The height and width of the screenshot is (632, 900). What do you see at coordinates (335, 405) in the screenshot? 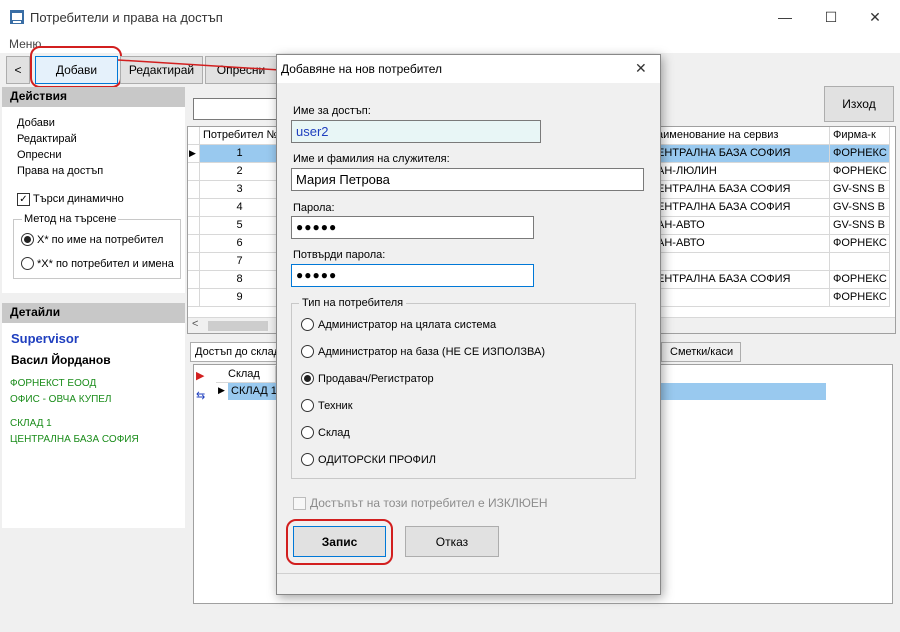
I see `user-type-option-label: Техник` at bounding box center [335, 405].